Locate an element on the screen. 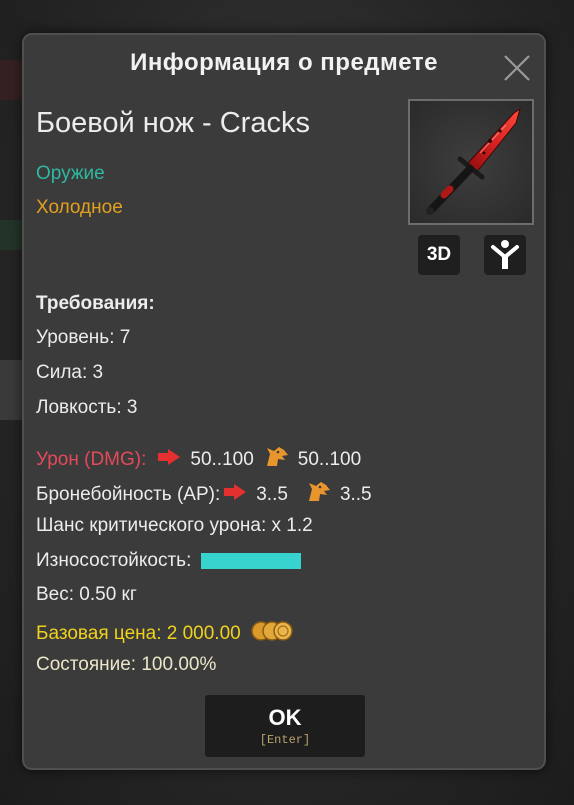 The image size is (574, 805). item-subcategory: Холодное is located at coordinates (79, 207).